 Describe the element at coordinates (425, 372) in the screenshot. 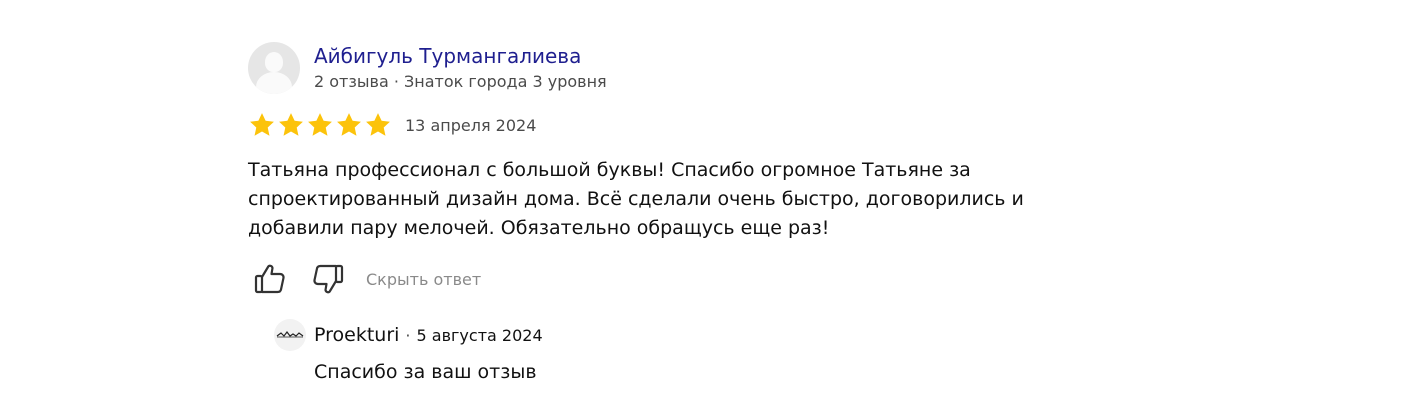

I see `reply-text: Спасибо за ваш отзыв` at that location.